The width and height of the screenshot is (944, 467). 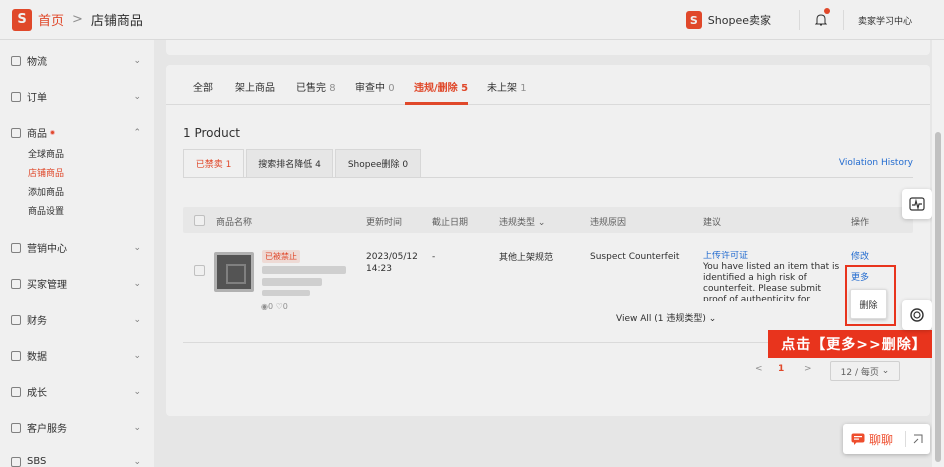 What do you see at coordinates (76, 427) in the screenshot?
I see `sidebar-item-service: 客户服务 ⌄` at bounding box center [76, 427].